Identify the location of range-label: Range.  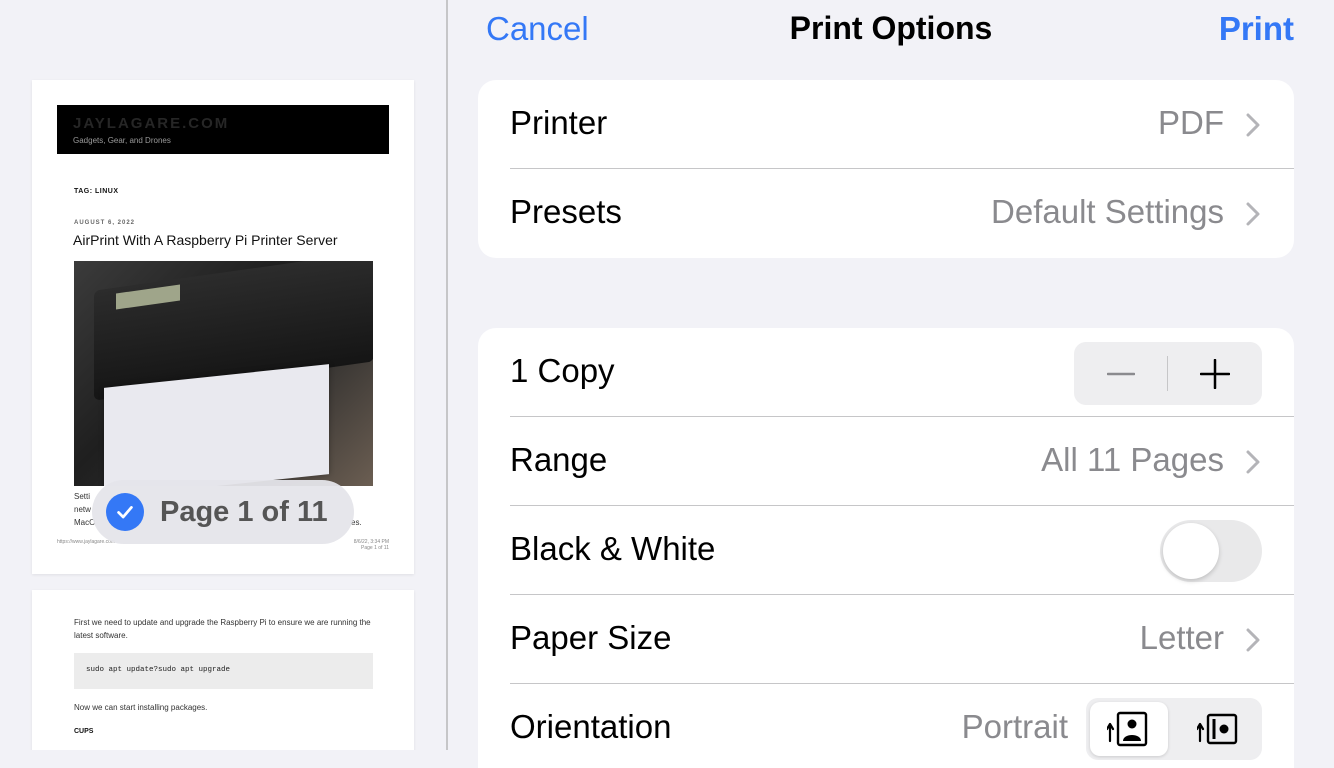
(559, 459).